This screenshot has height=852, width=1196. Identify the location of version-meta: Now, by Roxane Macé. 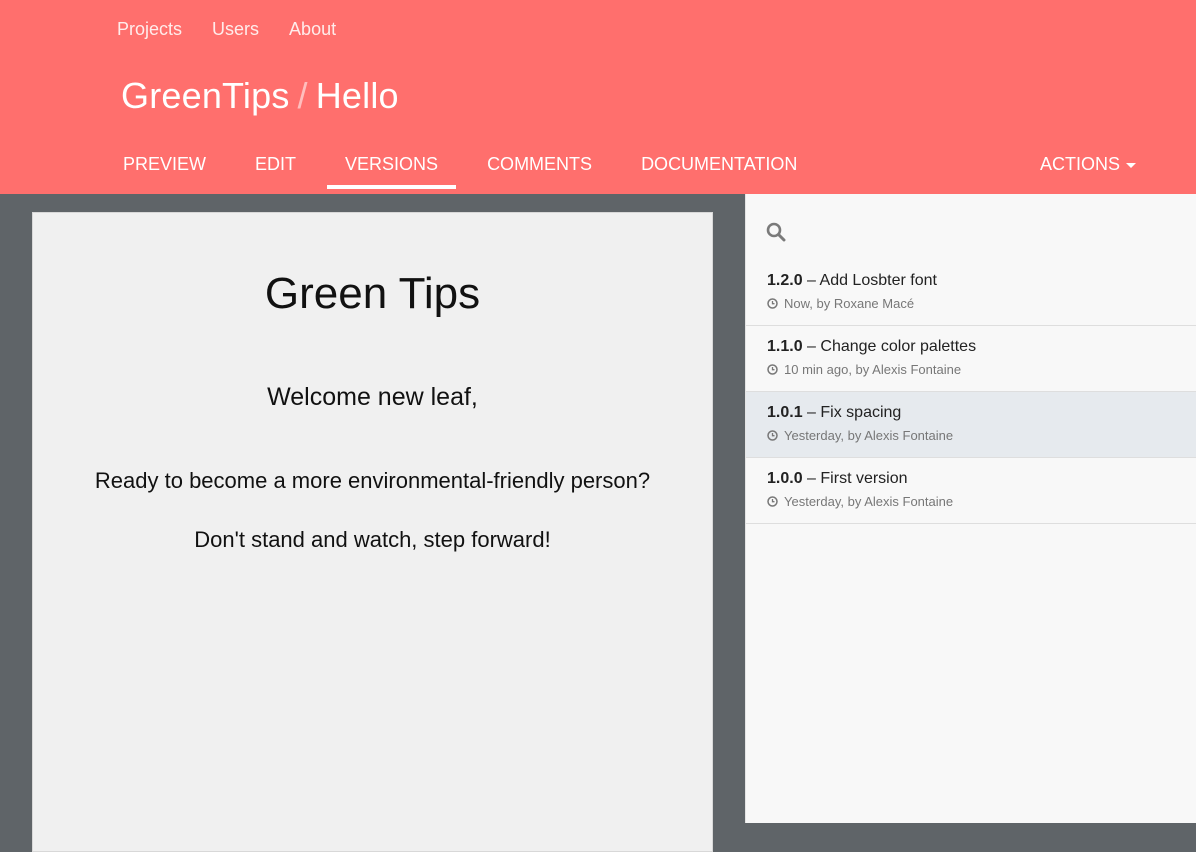
(981, 303).